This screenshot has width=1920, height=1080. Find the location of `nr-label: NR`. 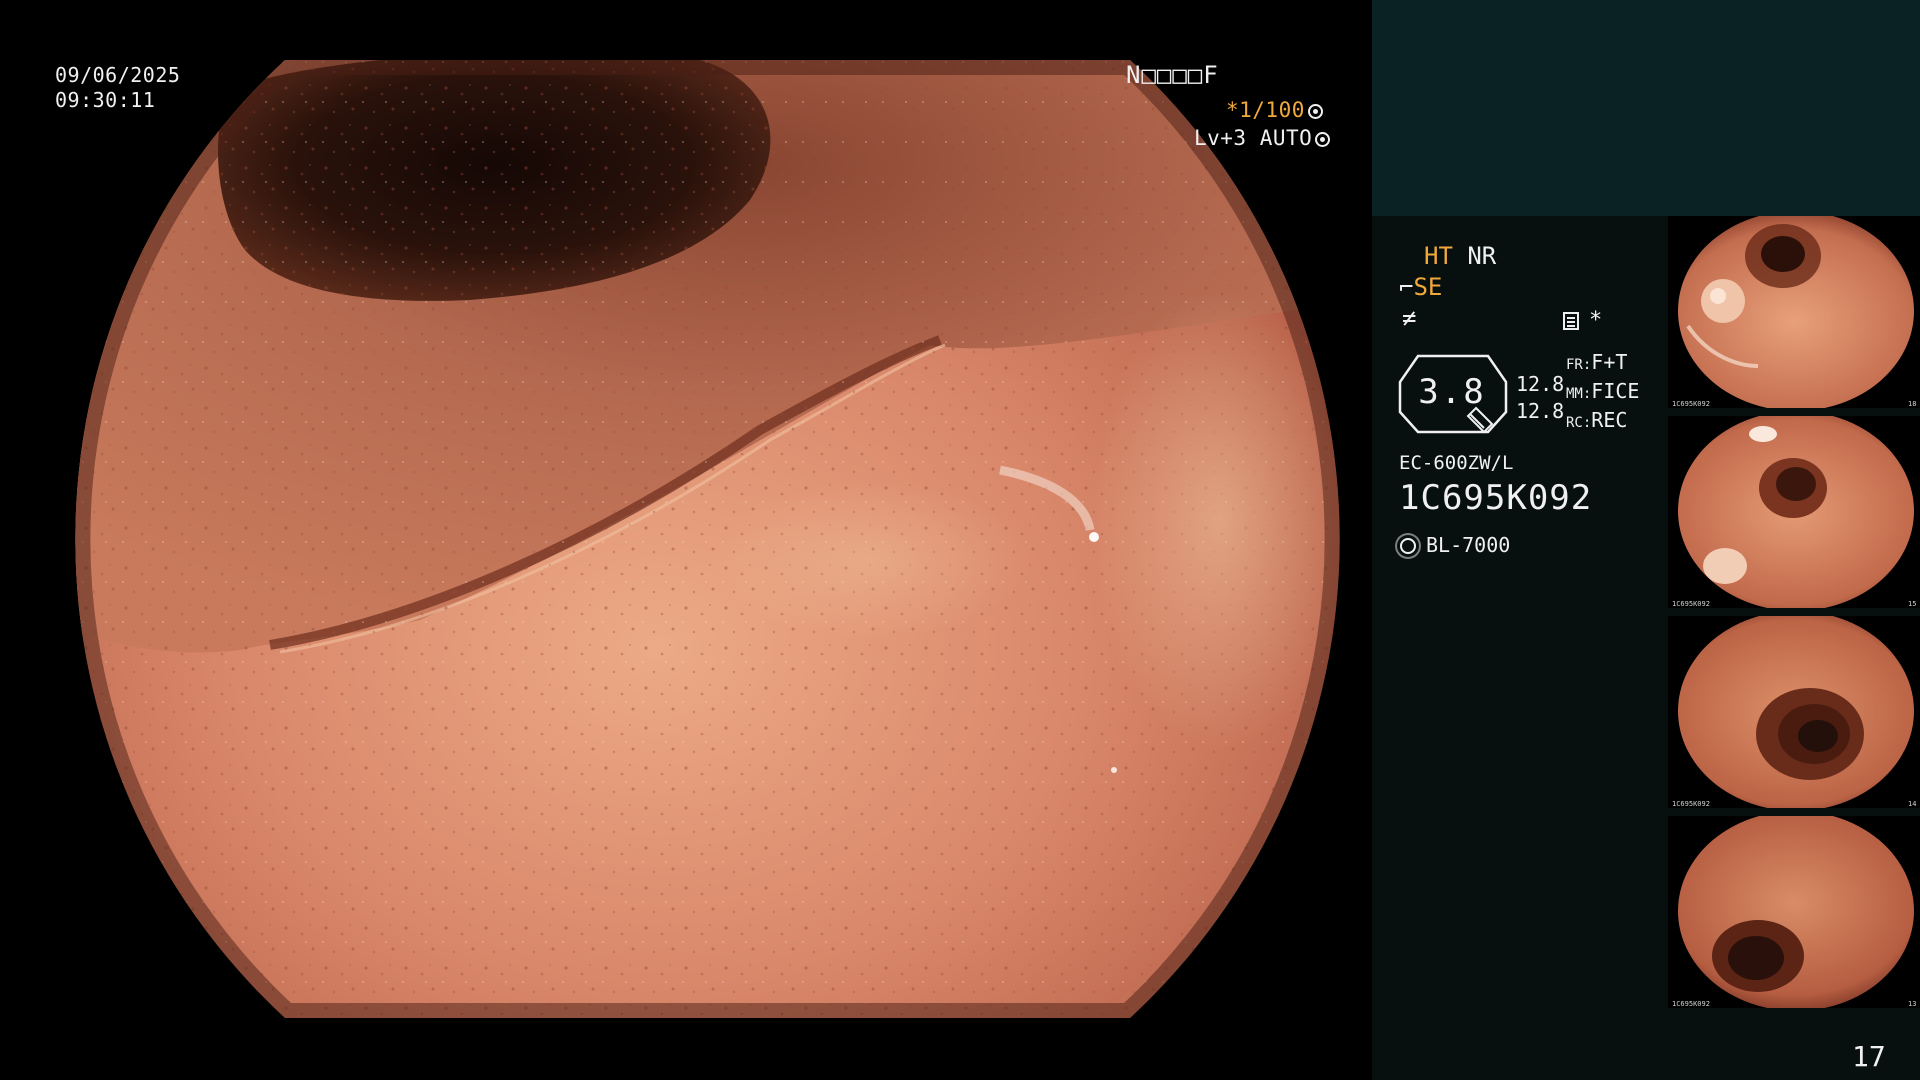

nr-label: NR is located at coordinates (1482, 256).